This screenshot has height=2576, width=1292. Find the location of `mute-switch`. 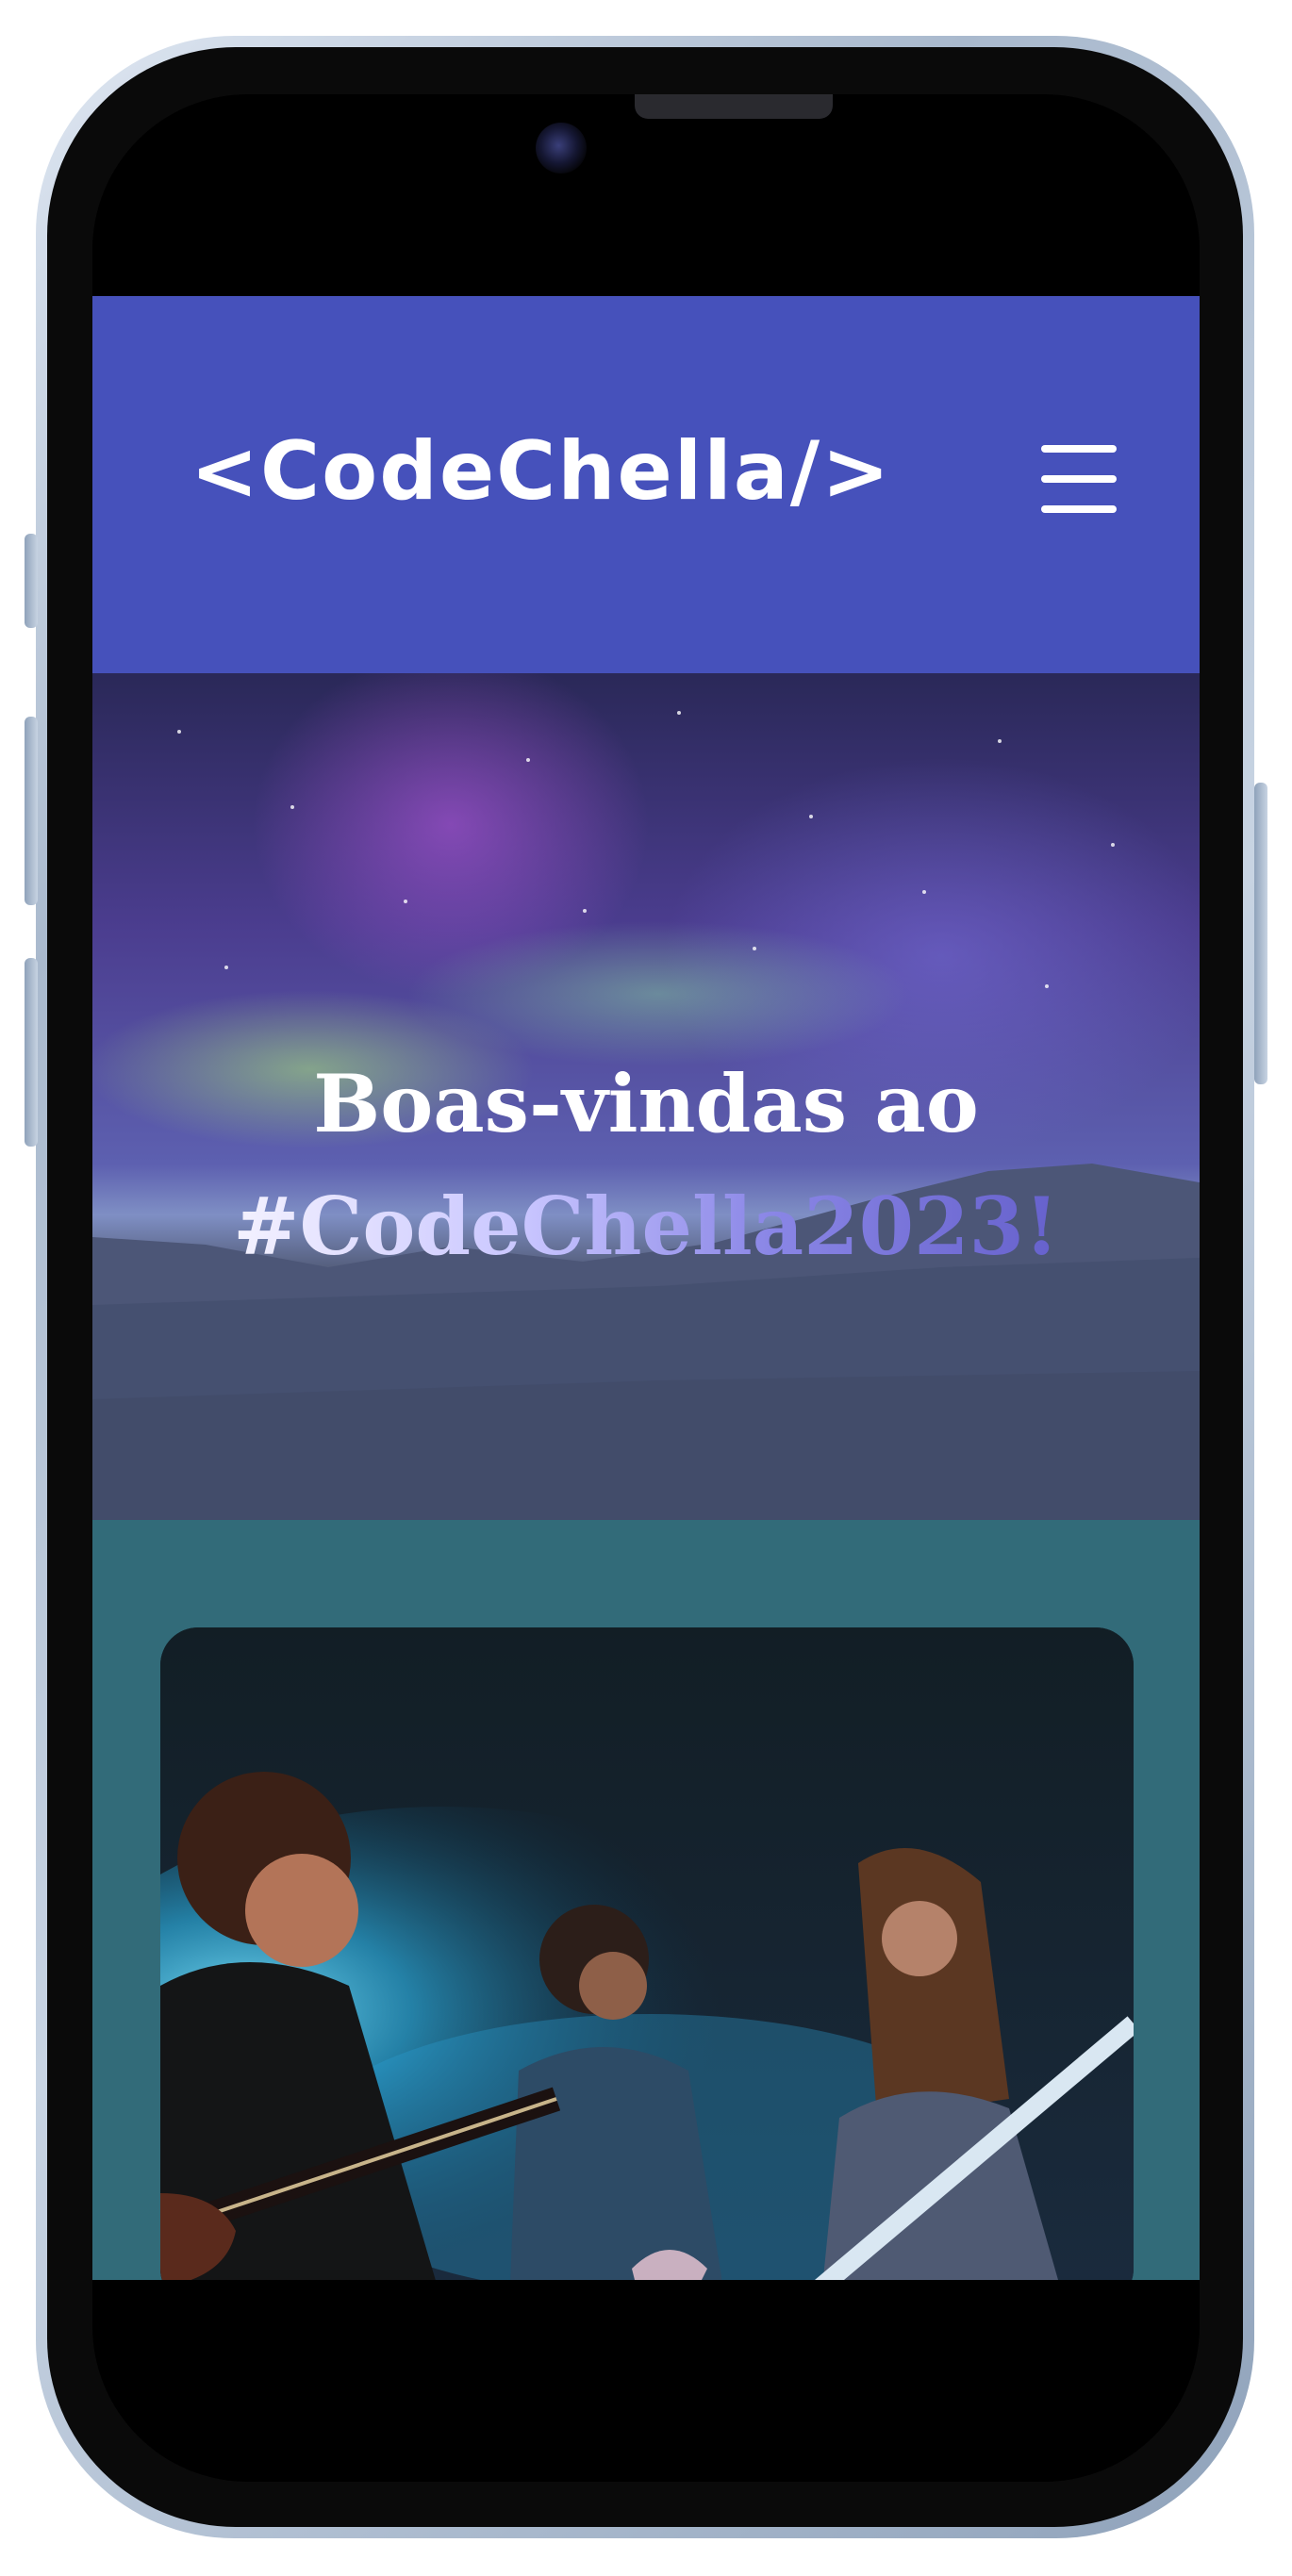

mute-switch is located at coordinates (32, 581).